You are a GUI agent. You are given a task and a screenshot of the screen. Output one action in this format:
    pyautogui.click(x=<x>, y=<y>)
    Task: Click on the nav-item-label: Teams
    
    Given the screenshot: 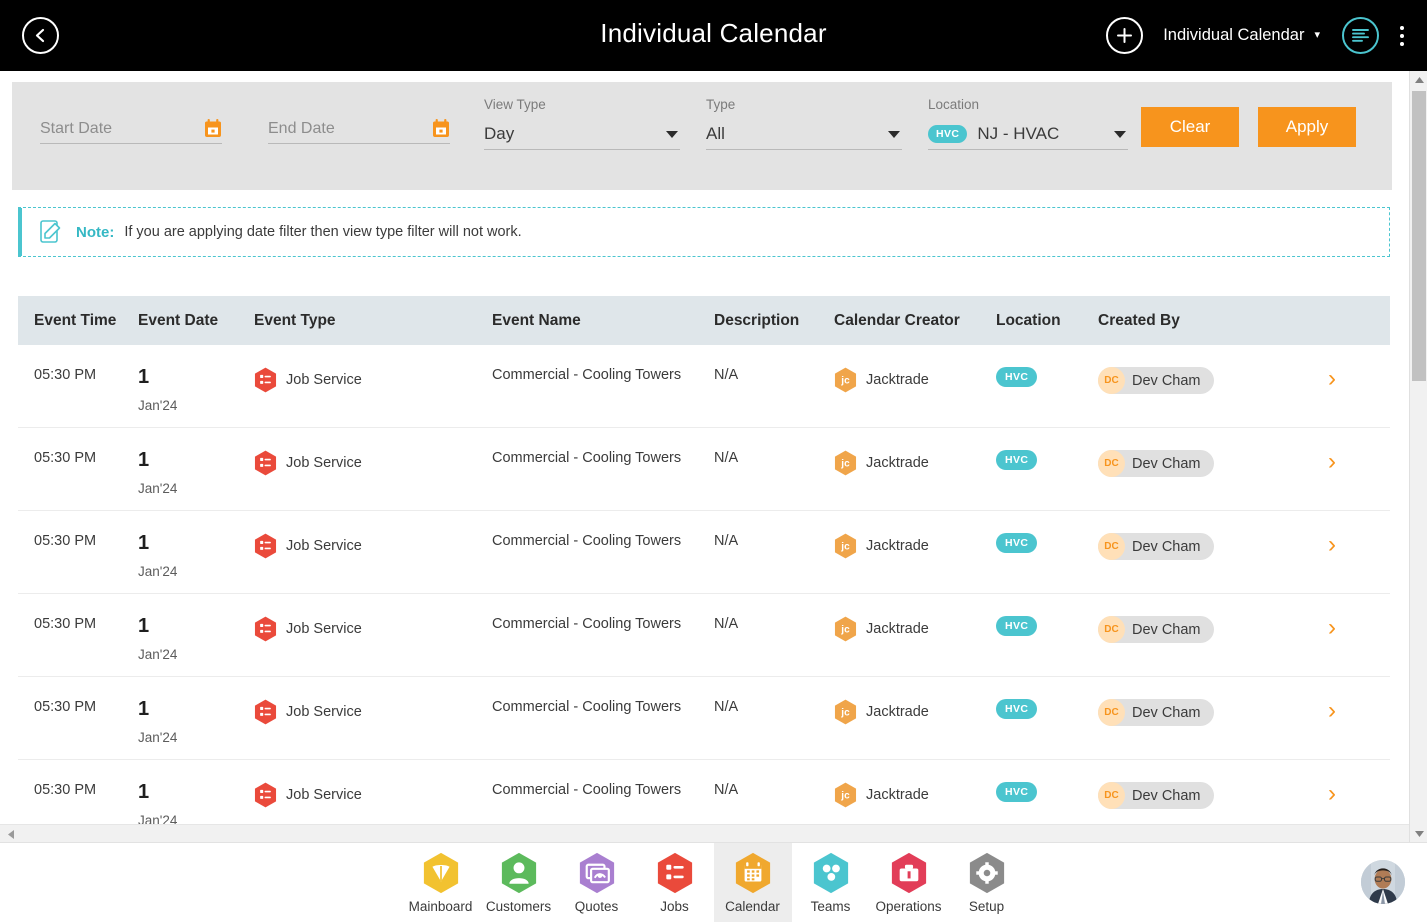 What is the action you would take?
    pyautogui.click(x=830, y=906)
    